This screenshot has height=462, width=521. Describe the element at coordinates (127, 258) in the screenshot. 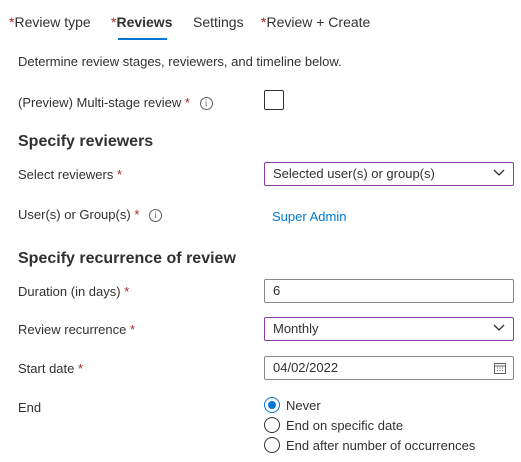

I see `section-heading-recurrence: Specify recurrence of review` at that location.